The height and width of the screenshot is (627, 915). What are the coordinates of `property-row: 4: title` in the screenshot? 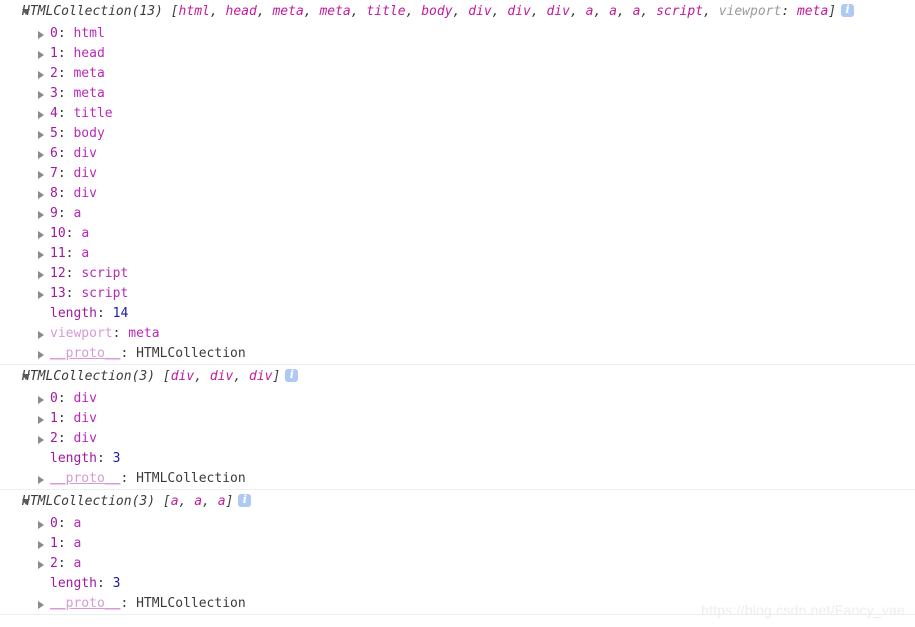 It's located at (457, 114).